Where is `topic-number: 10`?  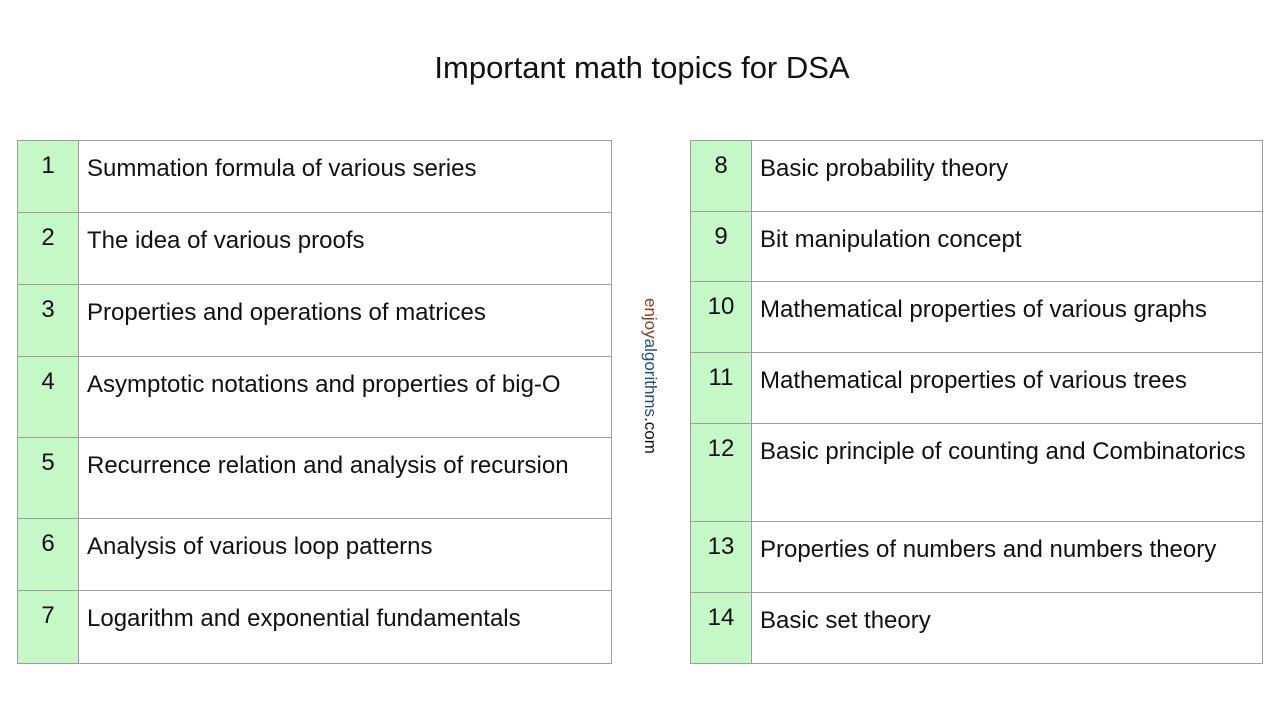
topic-number: 10 is located at coordinates (721, 317).